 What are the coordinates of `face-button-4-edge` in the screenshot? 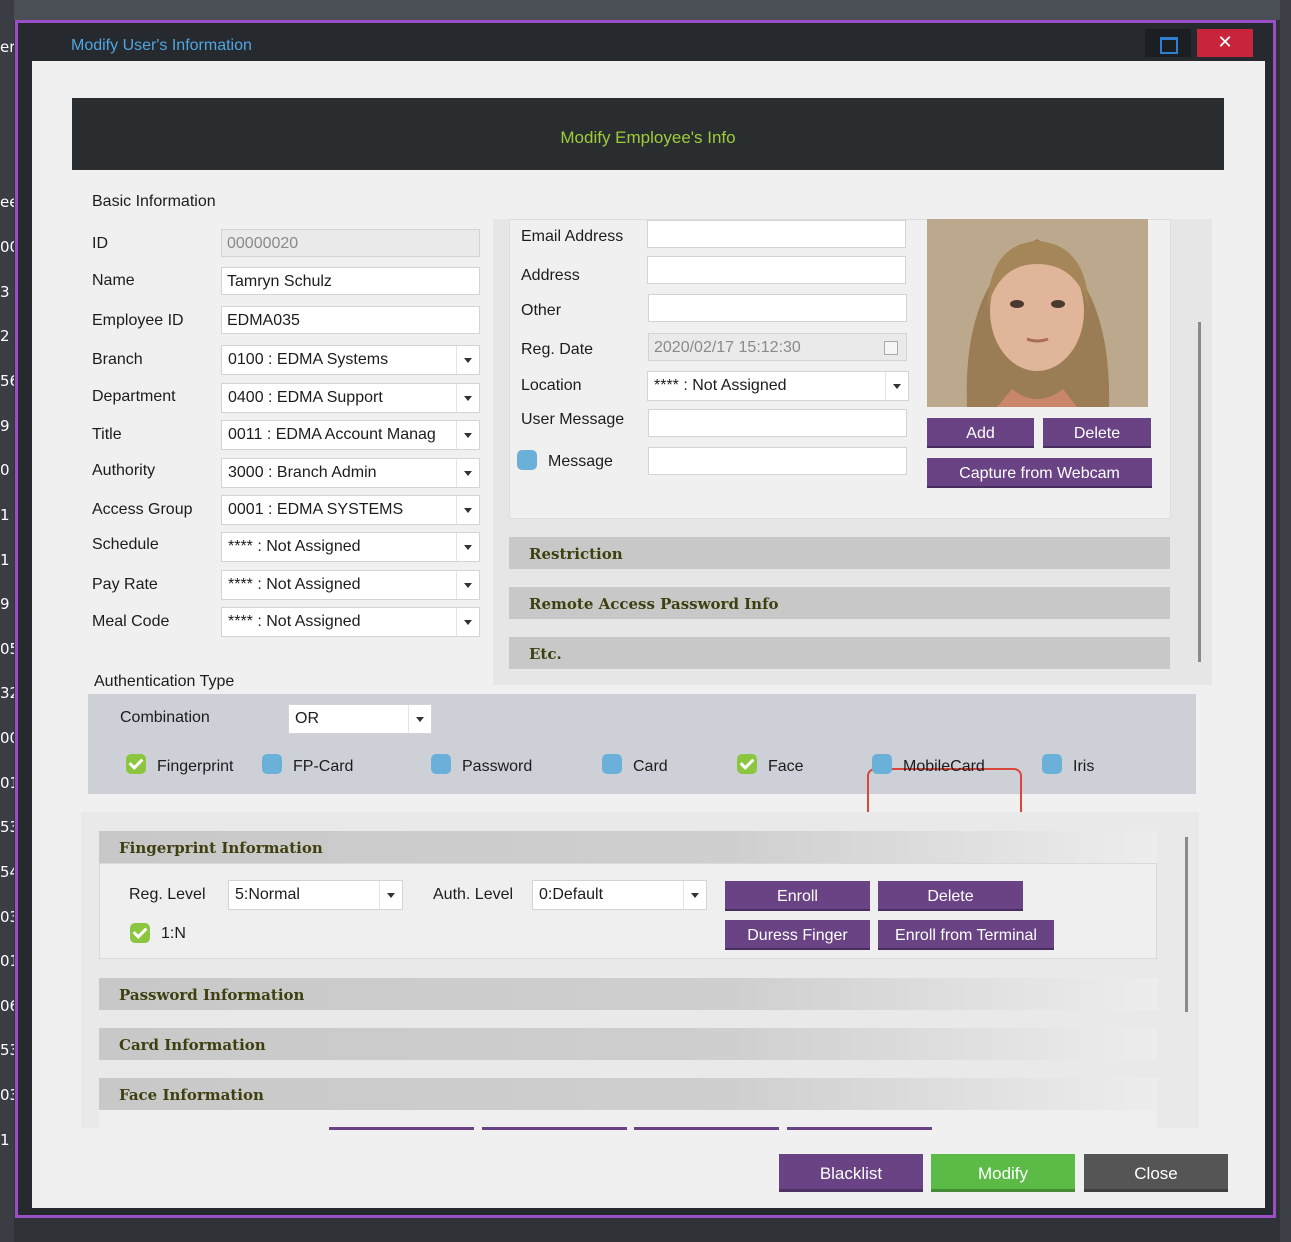 It's located at (859, 1128).